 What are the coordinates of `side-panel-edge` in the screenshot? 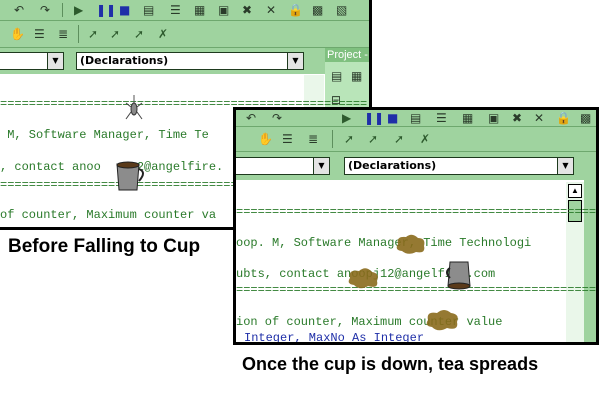 It's located at (590, 247).